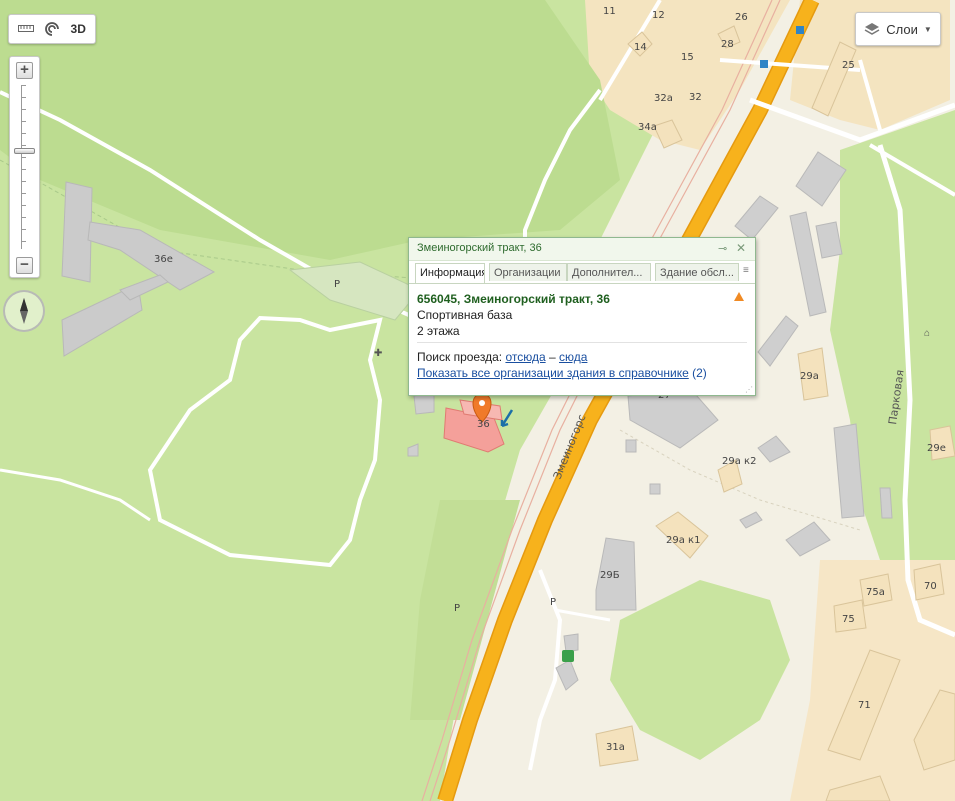 The height and width of the screenshot is (801, 955). I want to click on layers-icon, so click(872, 29).